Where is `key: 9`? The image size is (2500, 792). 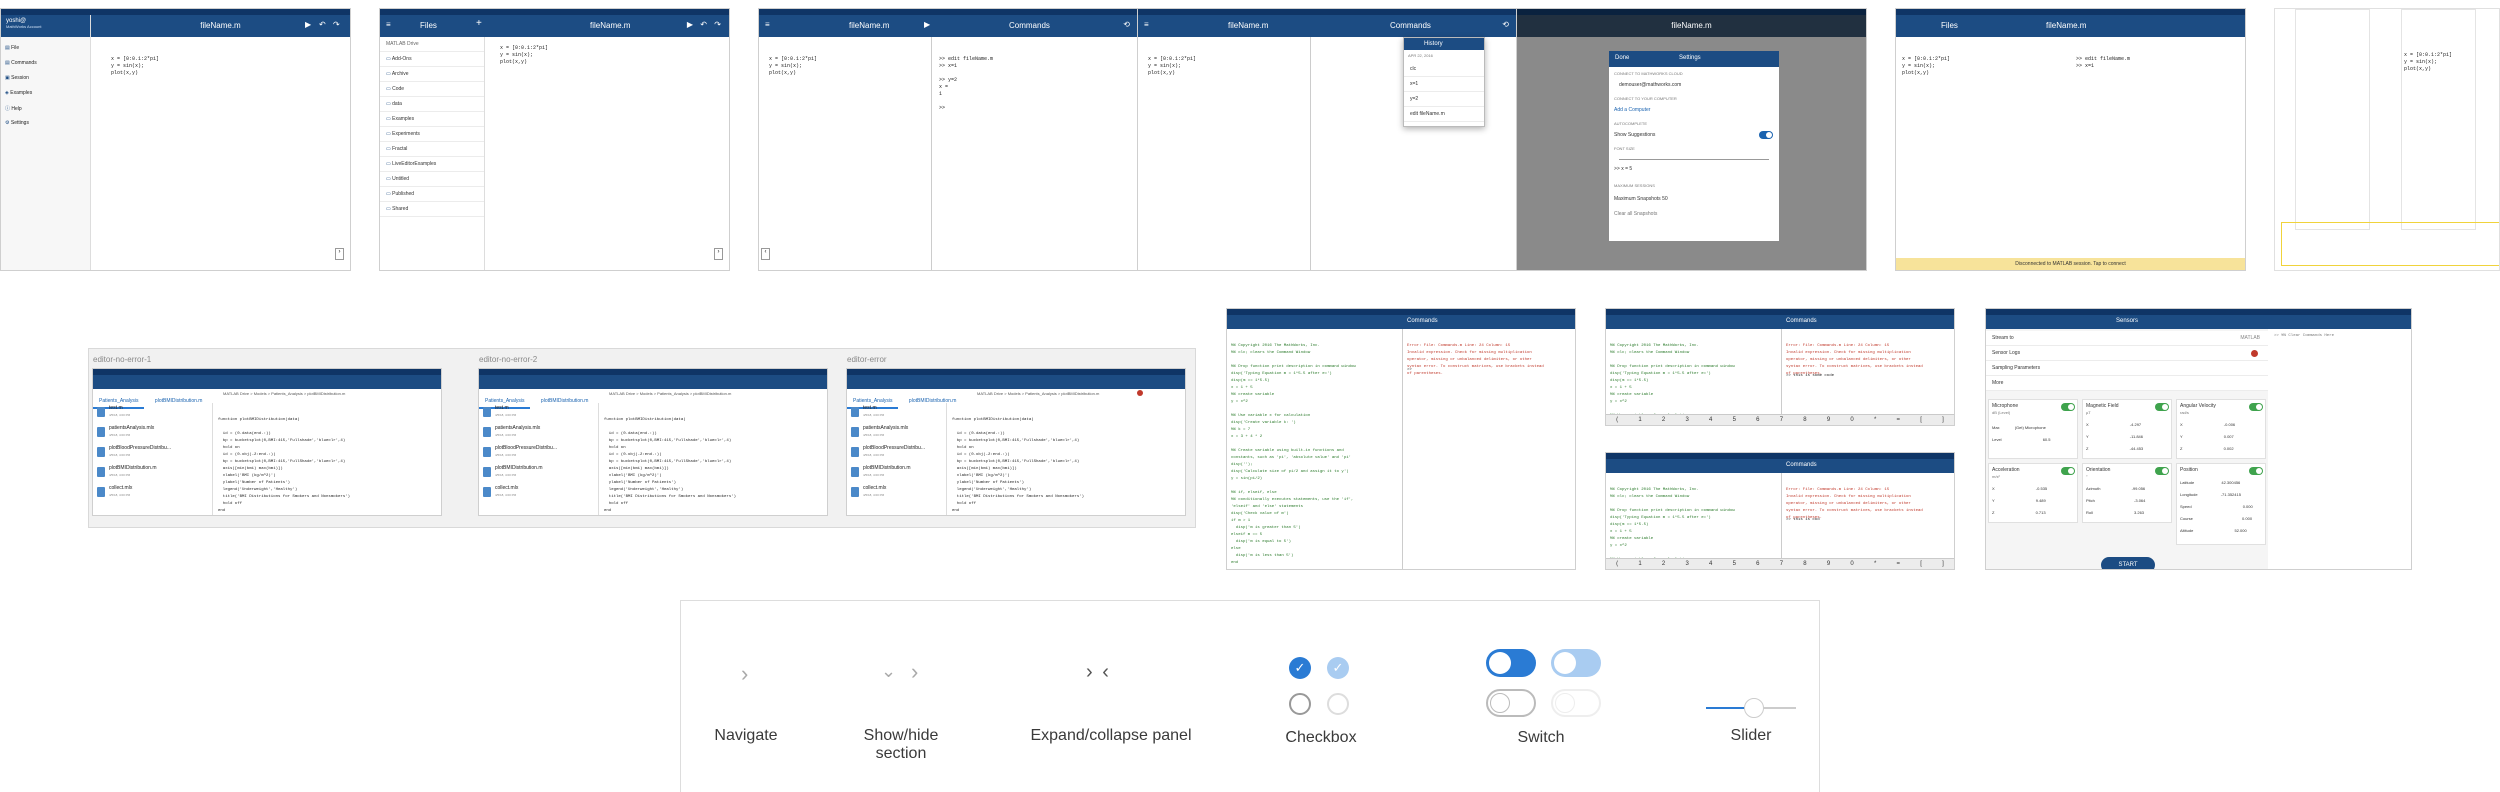
key: 9 is located at coordinates (1828, 564).